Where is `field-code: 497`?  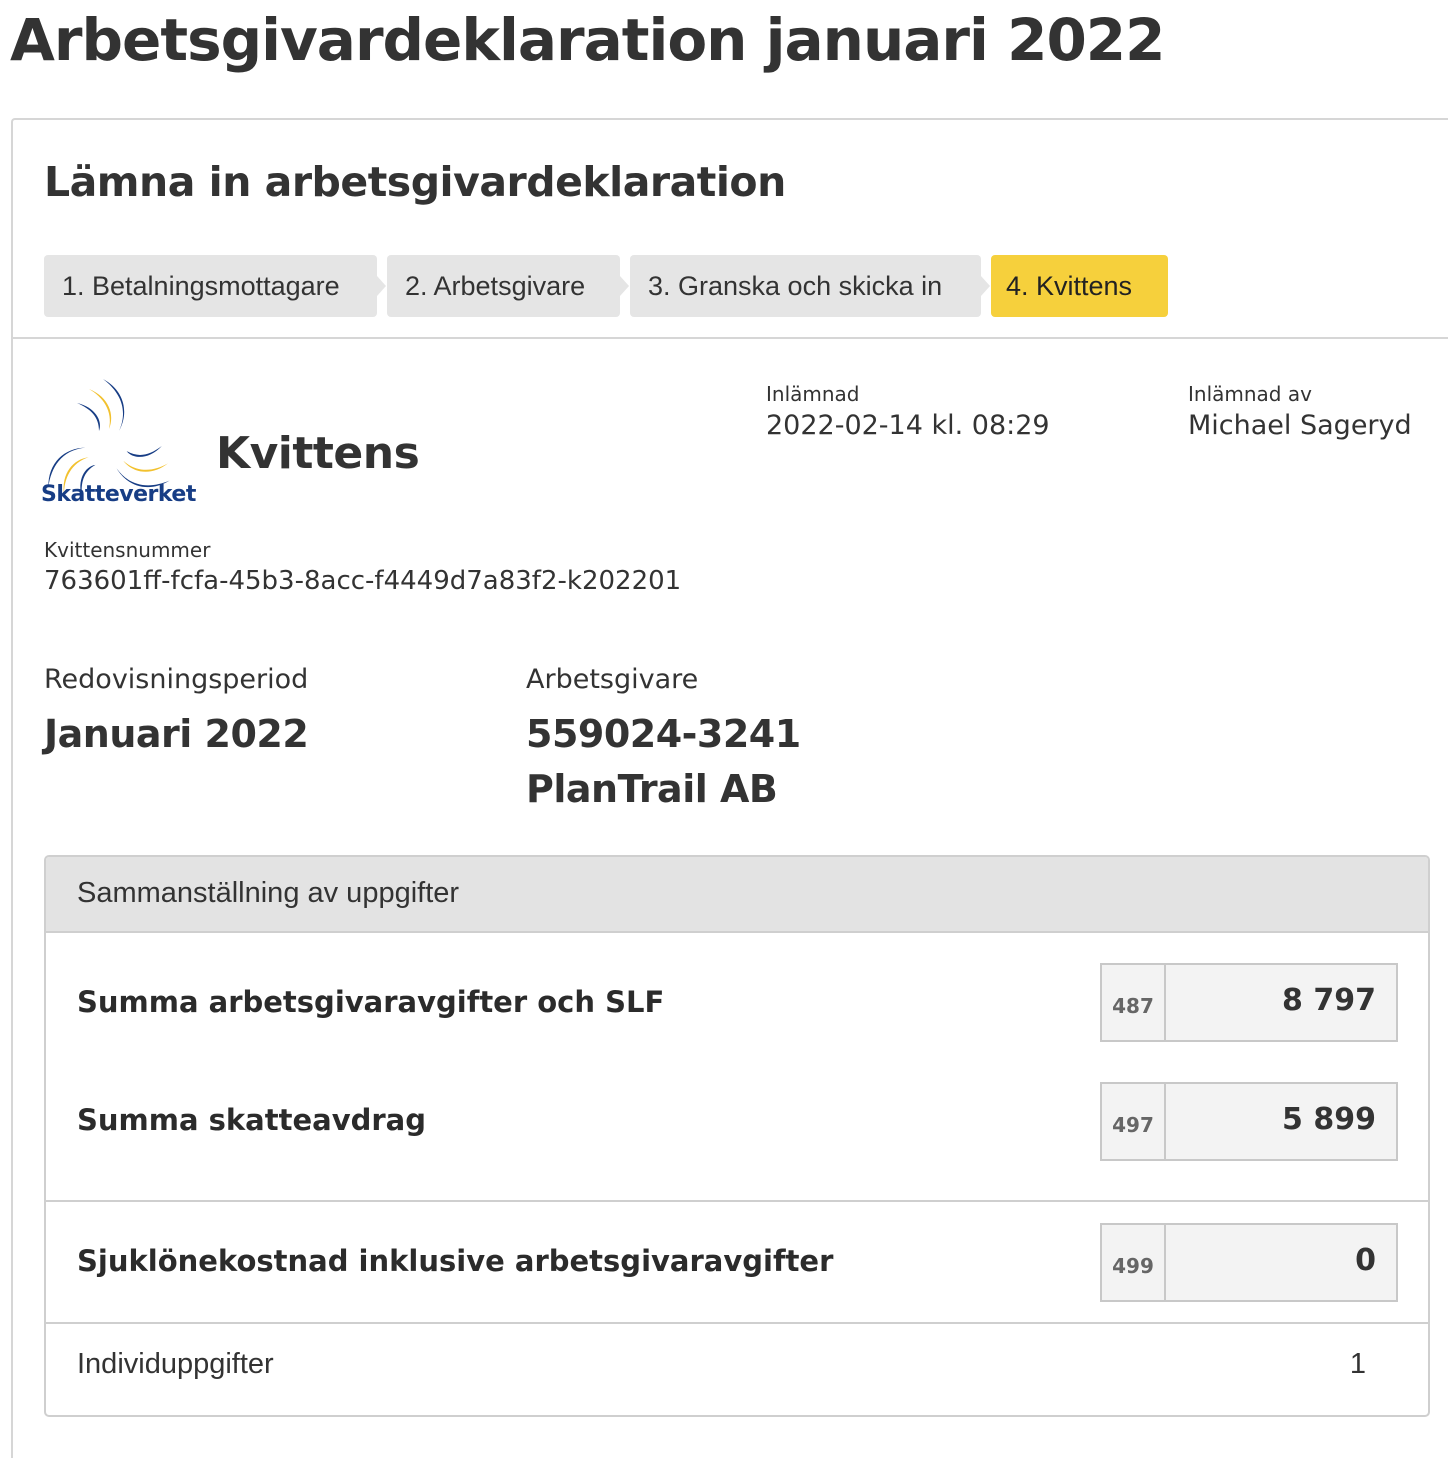
field-code: 497 is located at coordinates (1134, 1121).